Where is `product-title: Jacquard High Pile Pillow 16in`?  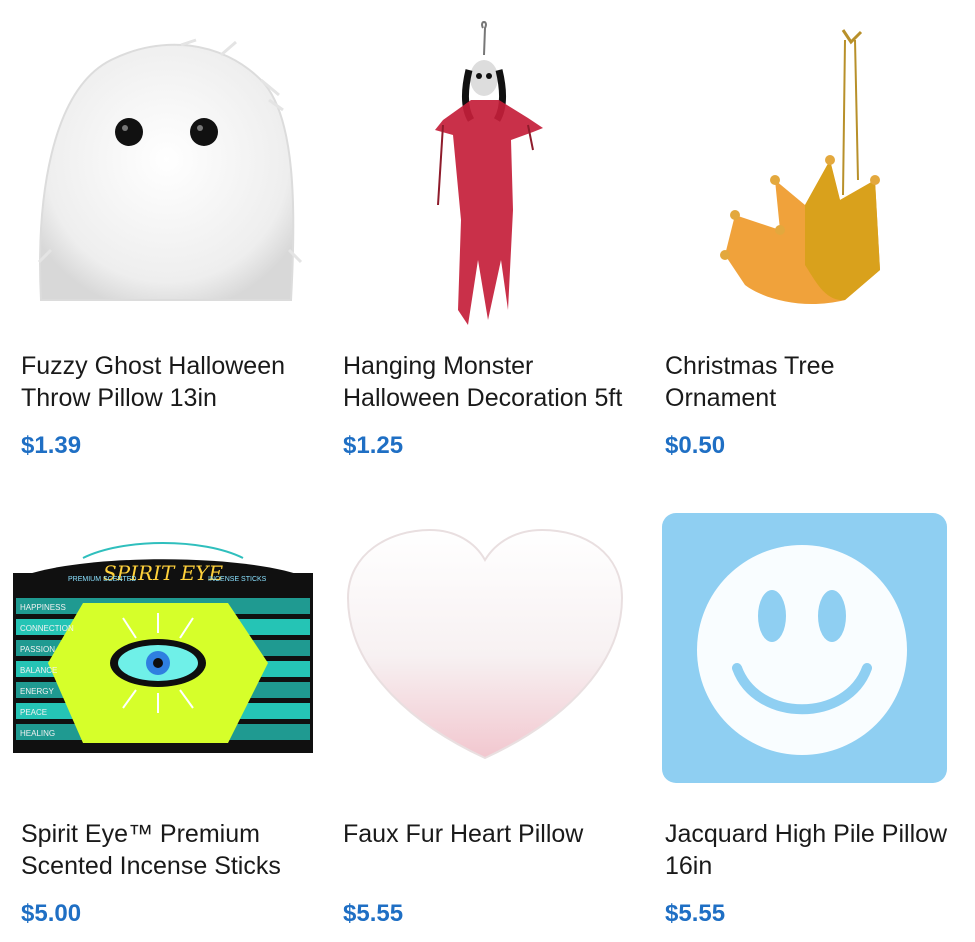
product-title: Jacquard High Pile Pillow 16in is located at coordinates (820, 850).